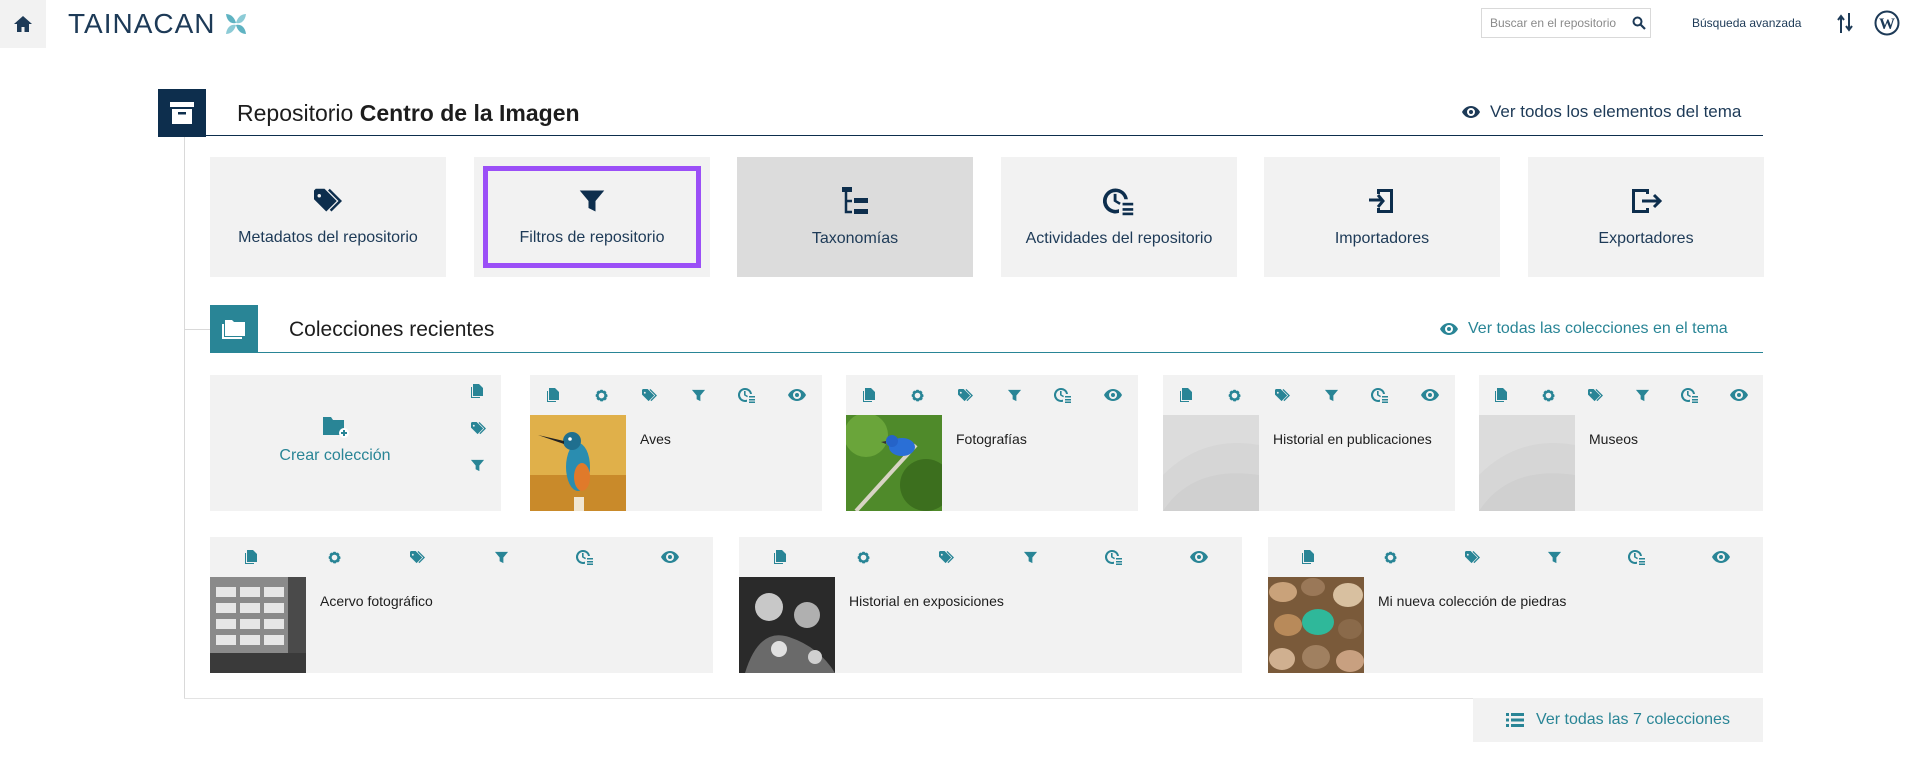  What do you see at coordinates (894, 463) in the screenshot?
I see `blue-bird-thumbnail` at bounding box center [894, 463].